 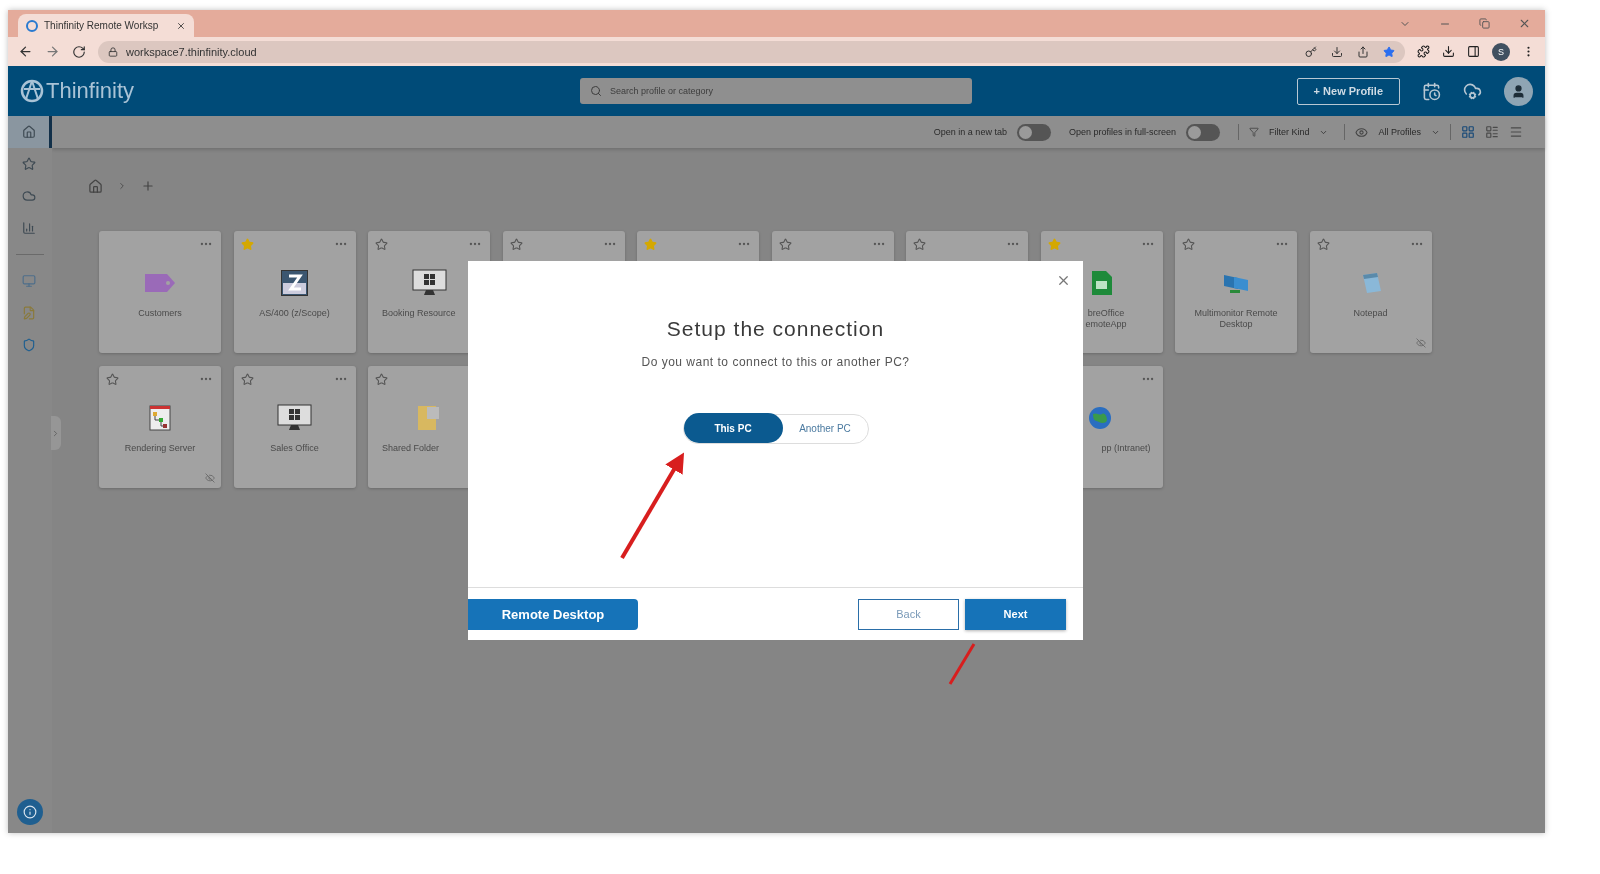 What do you see at coordinates (122, 186) in the screenshot?
I see `chevron-icon` at bounding box center [122, 186].